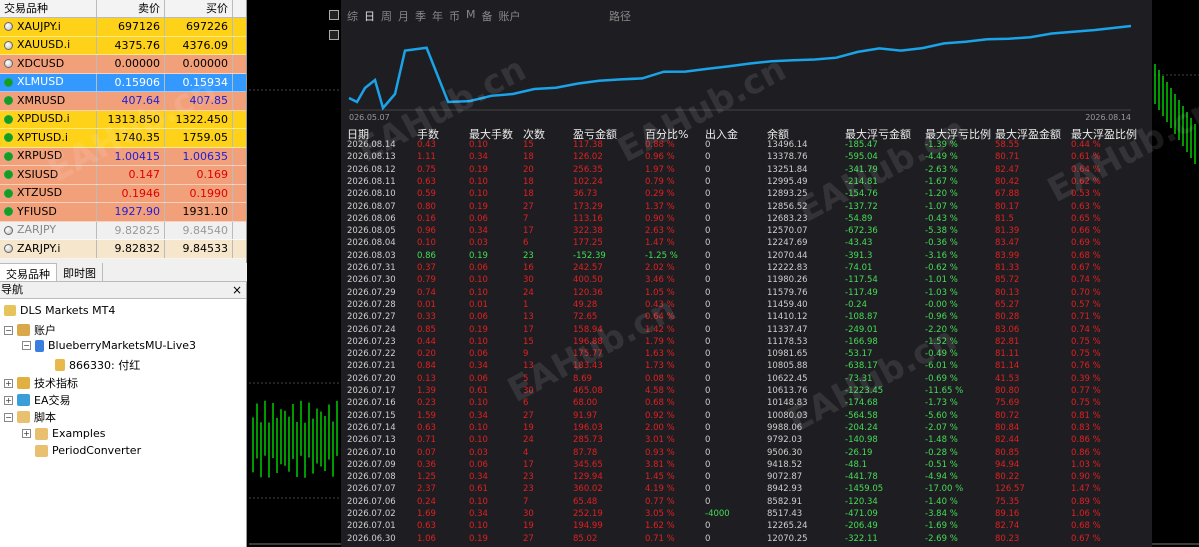 The image size is (1199, 547). I want to click on ask-cell: 0.1990, so click(199, 193).